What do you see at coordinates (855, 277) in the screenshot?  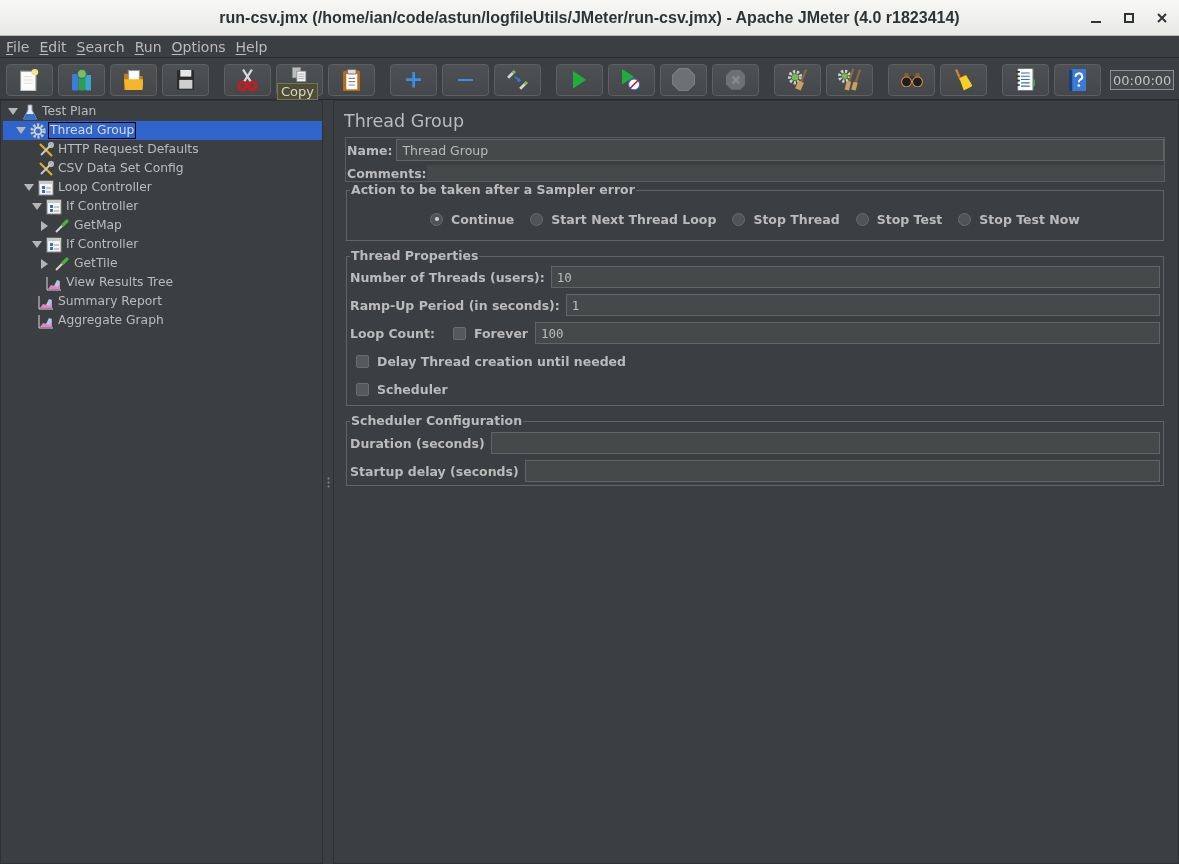 I see `input-field: 10` at bounding box center [855, 277].